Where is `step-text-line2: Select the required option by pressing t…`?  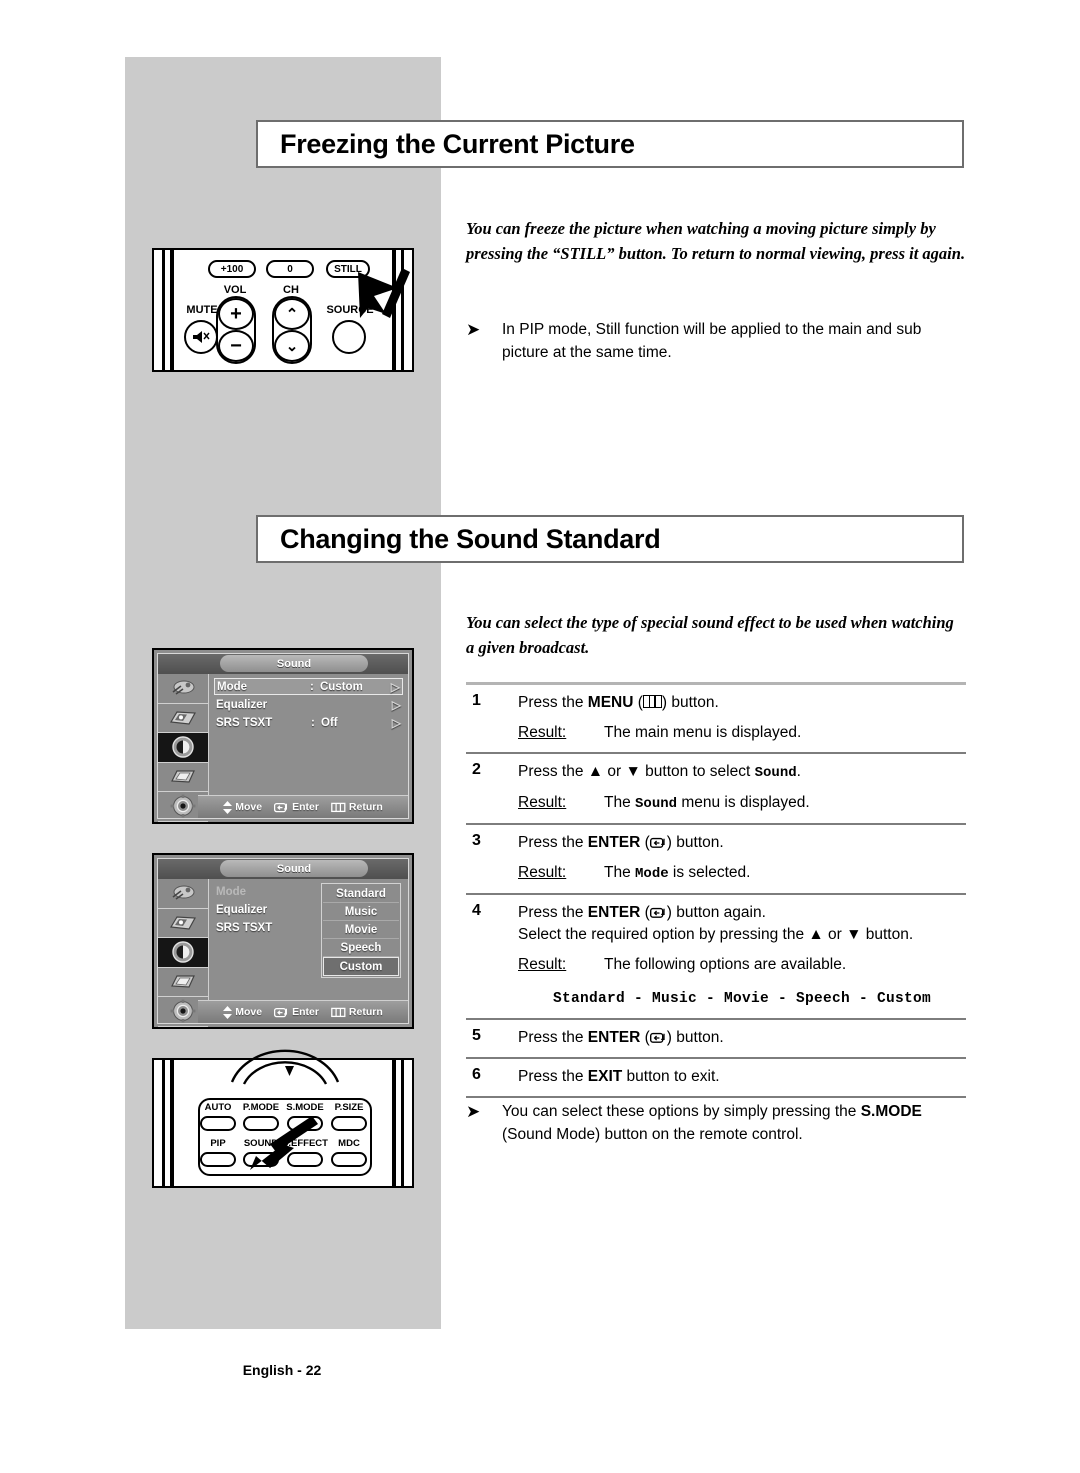 step-text-line2: Select the required option by pressing t… is located at coordinates (716, 934).